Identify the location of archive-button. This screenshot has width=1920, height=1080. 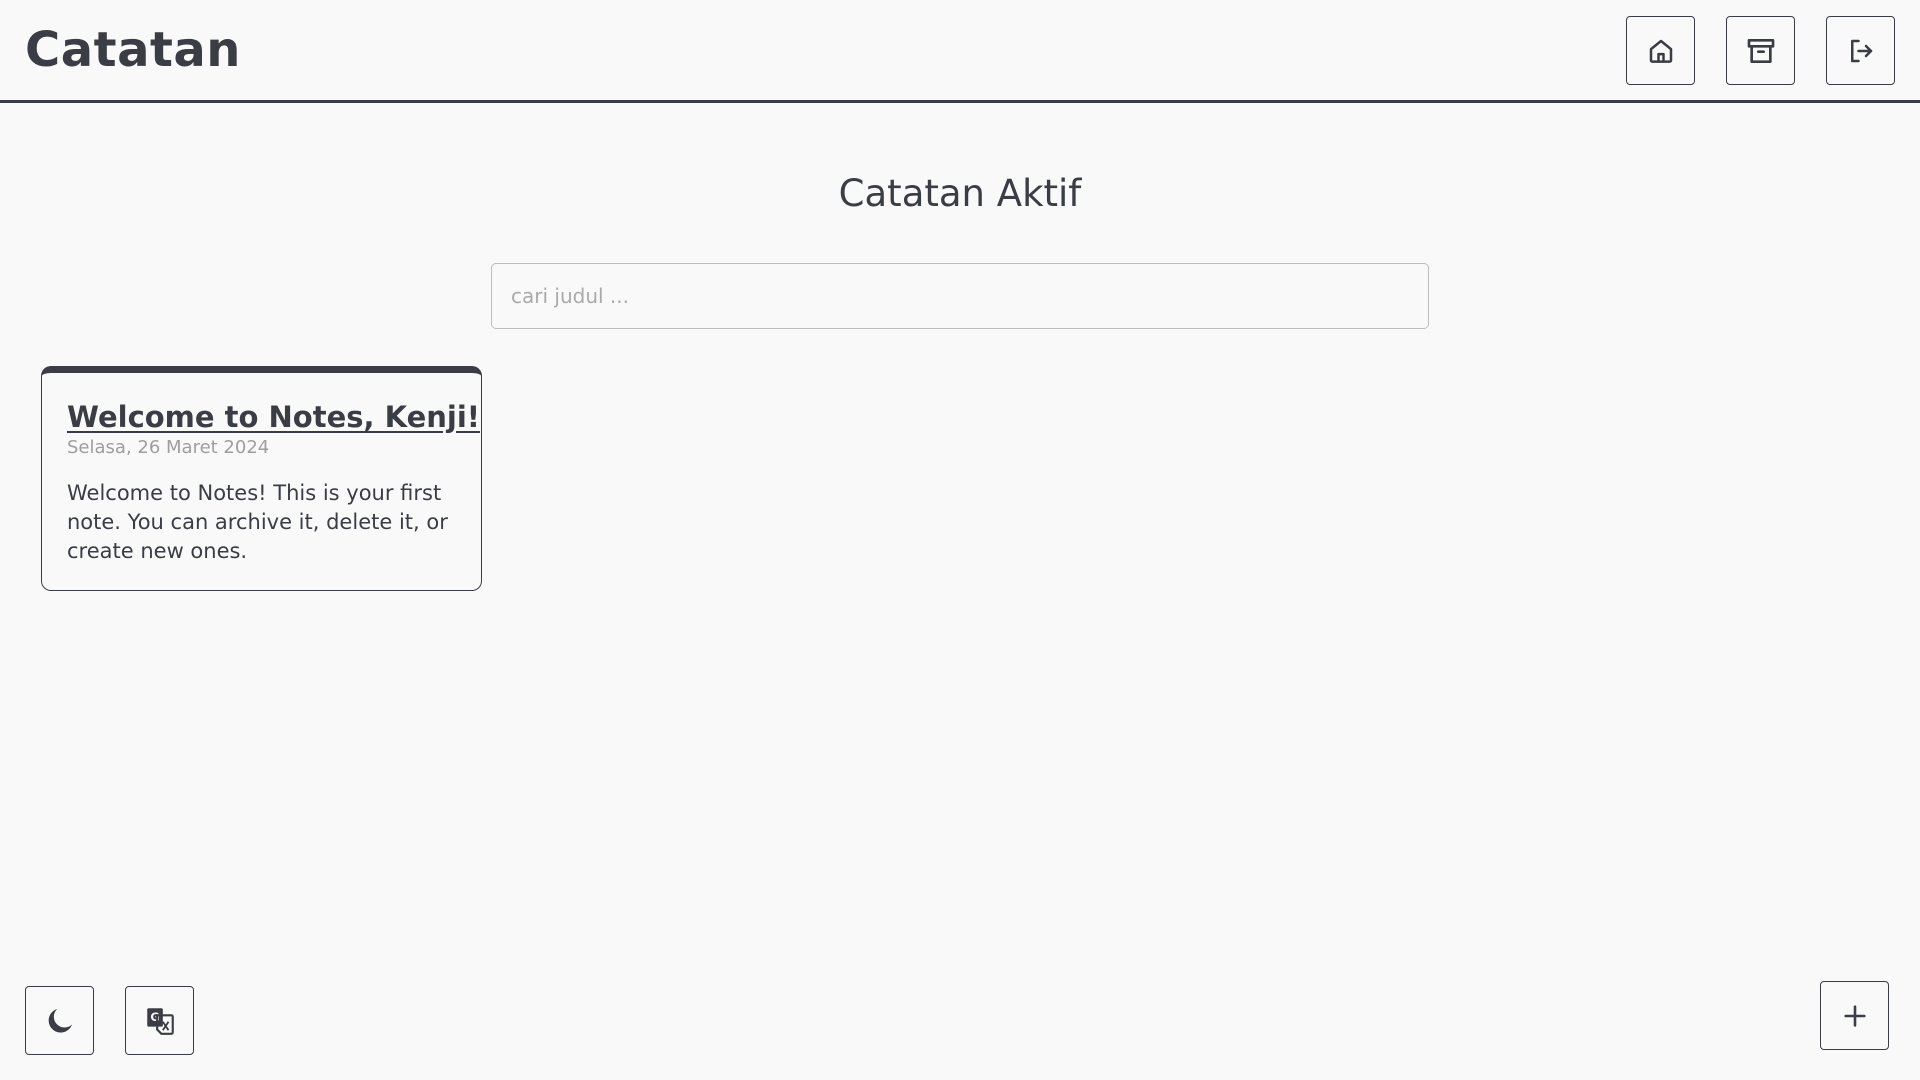
(1760, 50).